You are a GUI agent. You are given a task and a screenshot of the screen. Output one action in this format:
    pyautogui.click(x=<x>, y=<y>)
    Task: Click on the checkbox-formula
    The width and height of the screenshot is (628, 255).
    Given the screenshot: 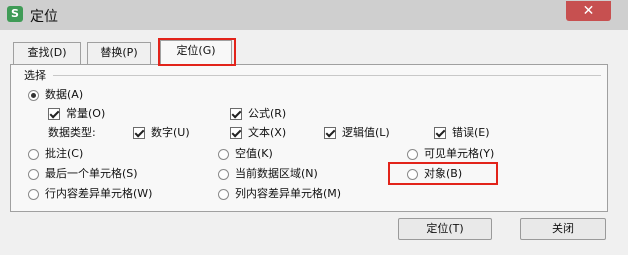 What is the action you would take?
    pyautogui.click(x=236, y=114)
    